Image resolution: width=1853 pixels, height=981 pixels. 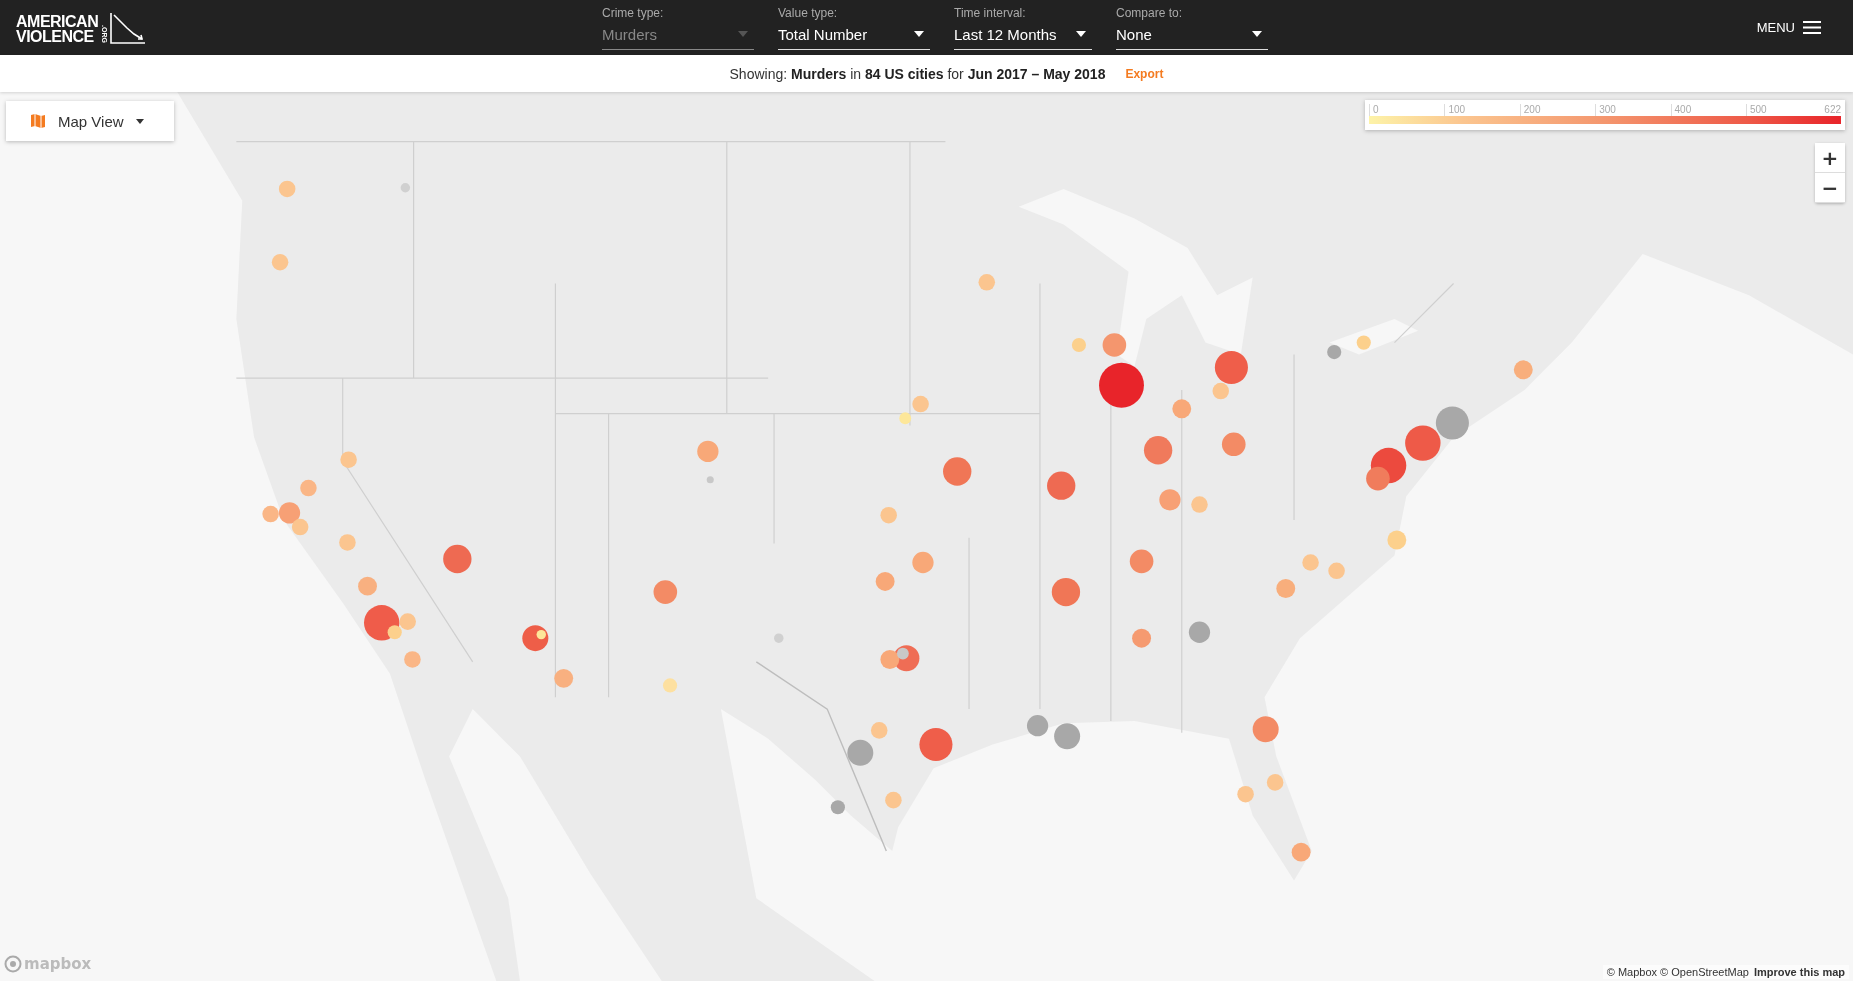 I want to click on zoom-out-button: −, so click(x=1830, y=188).